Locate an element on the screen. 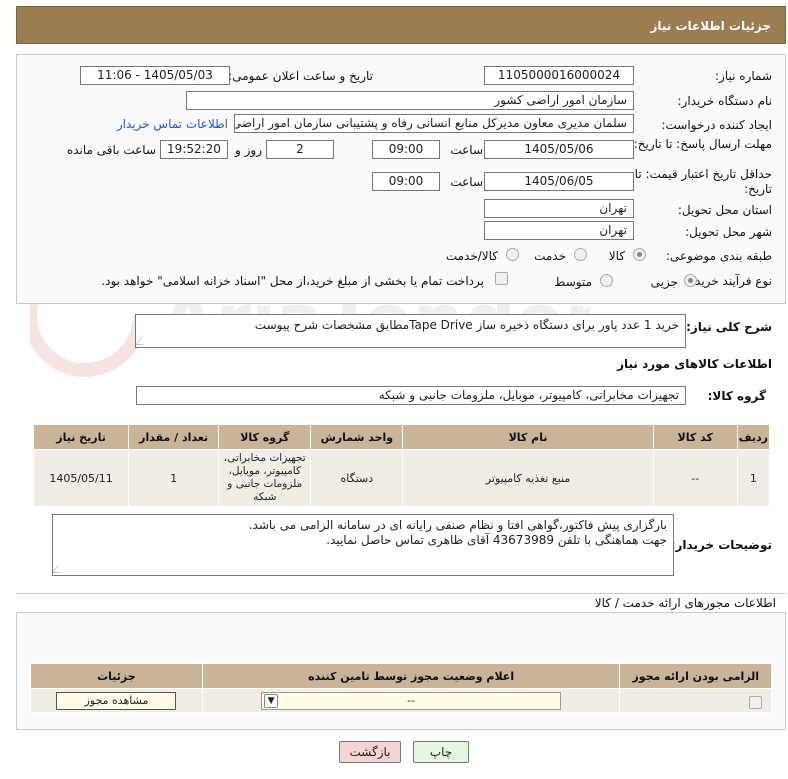 This screenshot has width=788, height=779. col-name: نام کالا is located at coordinates (528, 437).